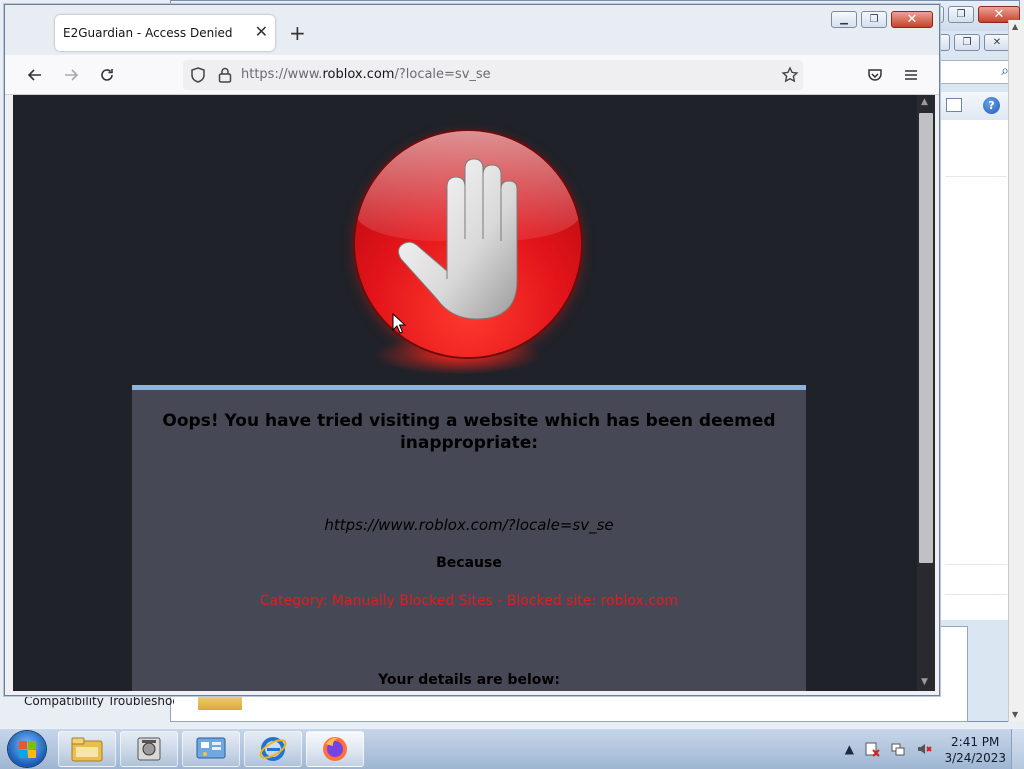  I want to click on clock-time: 2:41 PM, so click(975, 742).